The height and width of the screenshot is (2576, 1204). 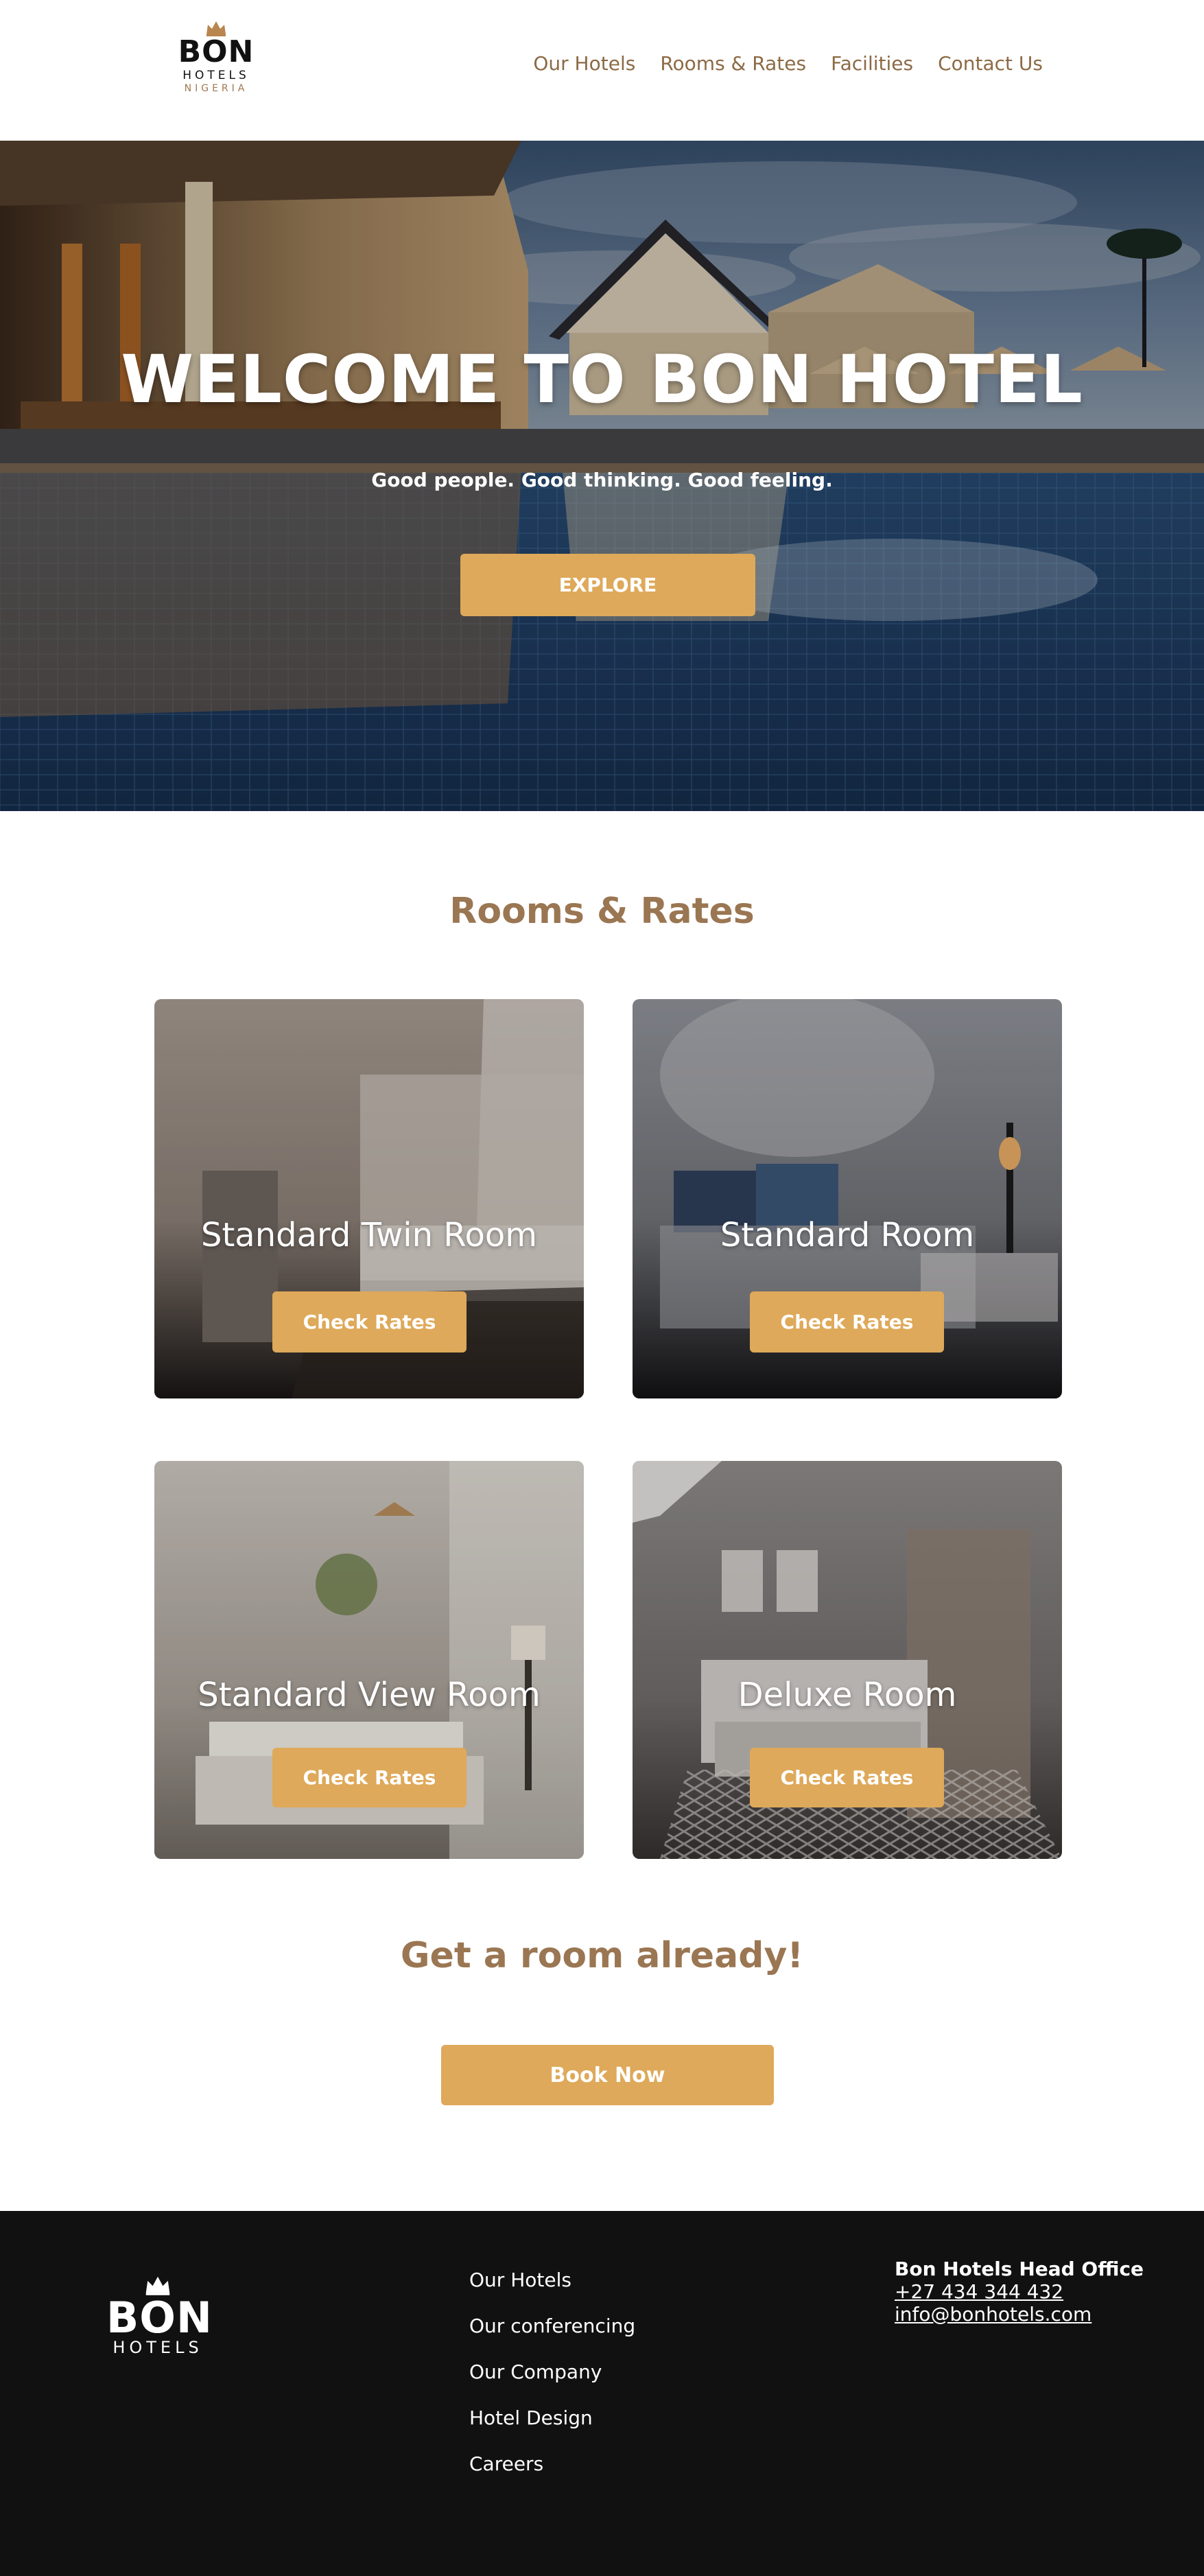 What do you see at coordinates (607, 2075) in the screenshot?
I see `book-now-button: Book Now` at bounding box center [607, 2075].